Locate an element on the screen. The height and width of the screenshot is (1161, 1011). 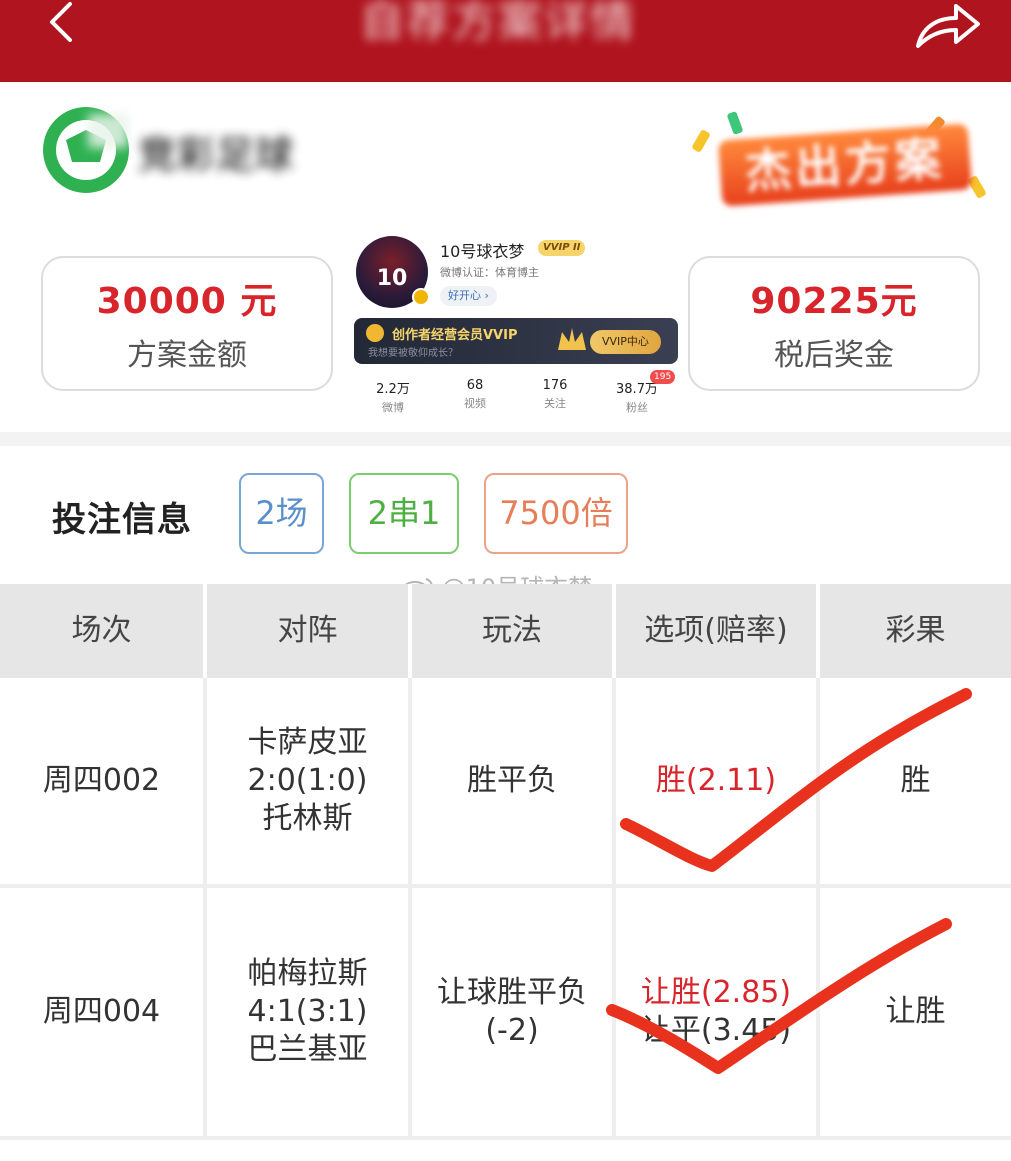
page-title: 自荐方案详情 is located at coordinates (498, 23).